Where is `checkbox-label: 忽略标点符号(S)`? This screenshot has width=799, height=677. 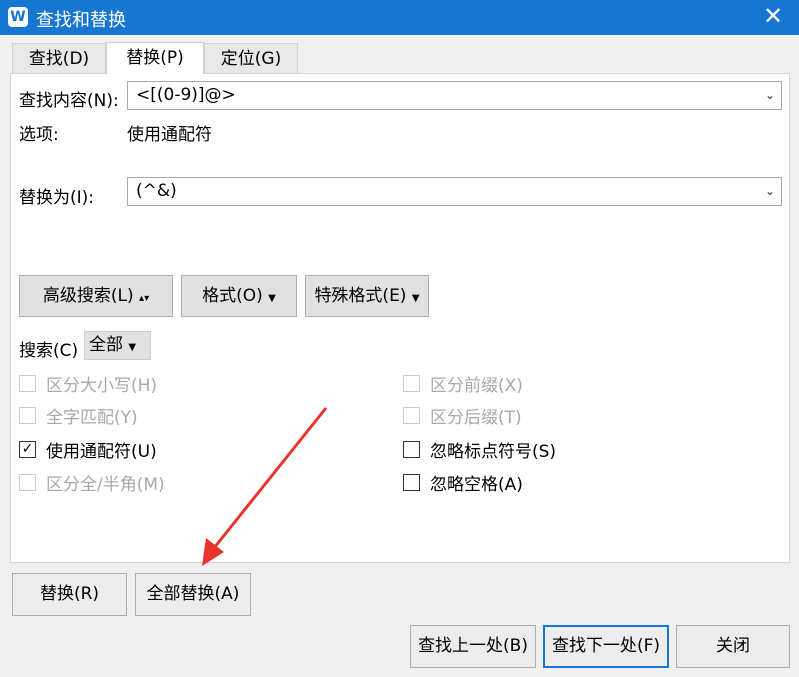
checkbox-label: 忽略标点符号(S) is located at coordinates (493, 451).